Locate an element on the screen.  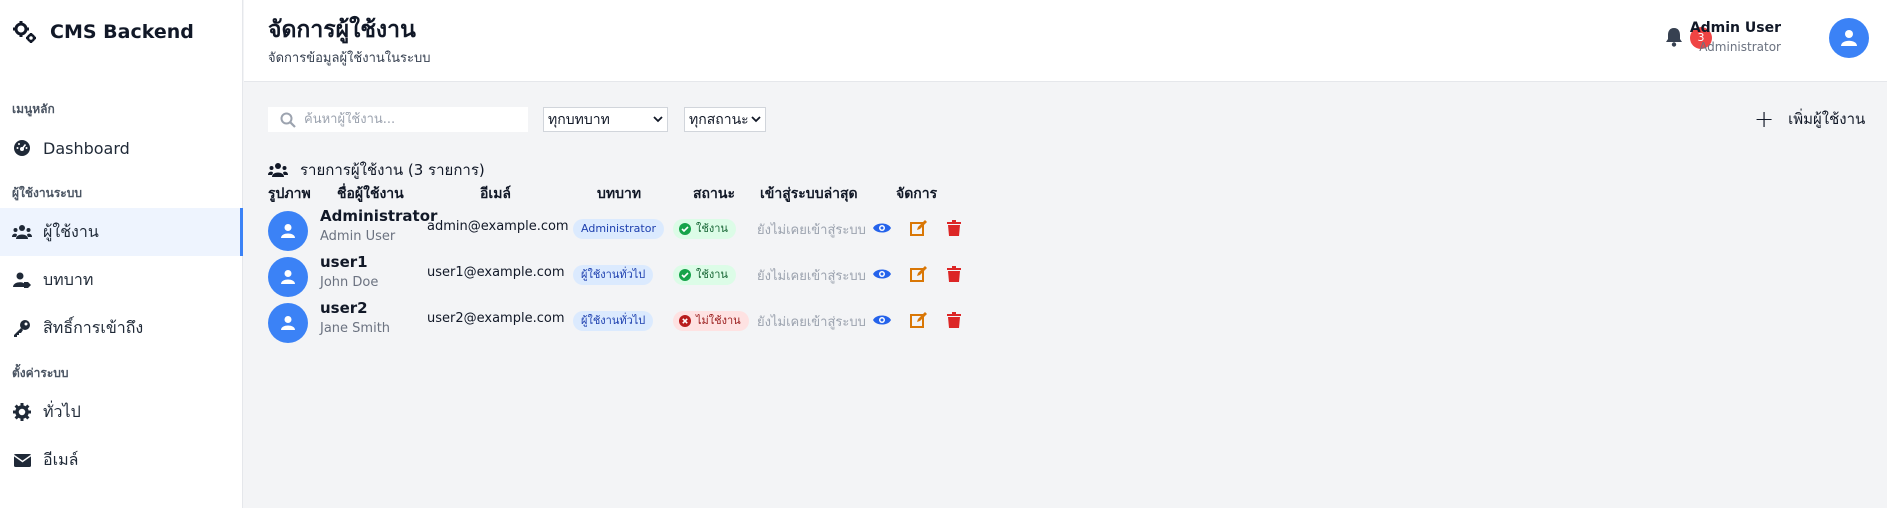
sidebar-item-email: อีเมล์ is located at coordinates (121, 460).